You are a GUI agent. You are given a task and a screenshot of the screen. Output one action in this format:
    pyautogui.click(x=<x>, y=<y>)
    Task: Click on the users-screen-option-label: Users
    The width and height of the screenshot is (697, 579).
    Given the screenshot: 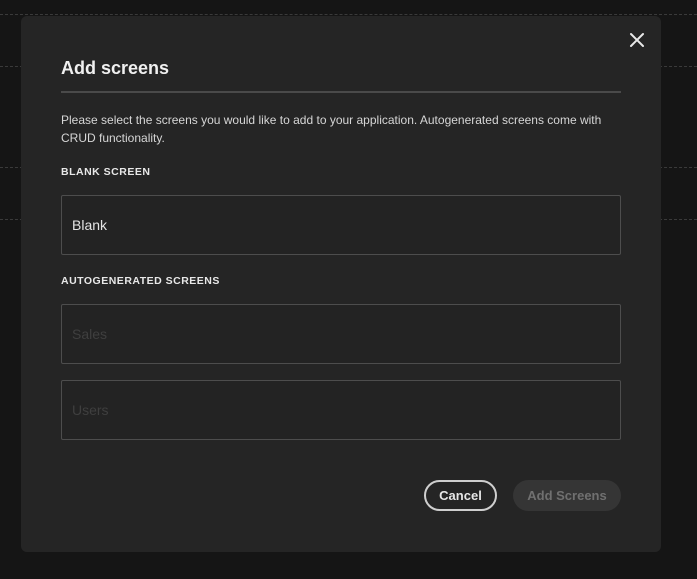 What is the action you would take?
    pyautogui.click(x=90, y=410)
    